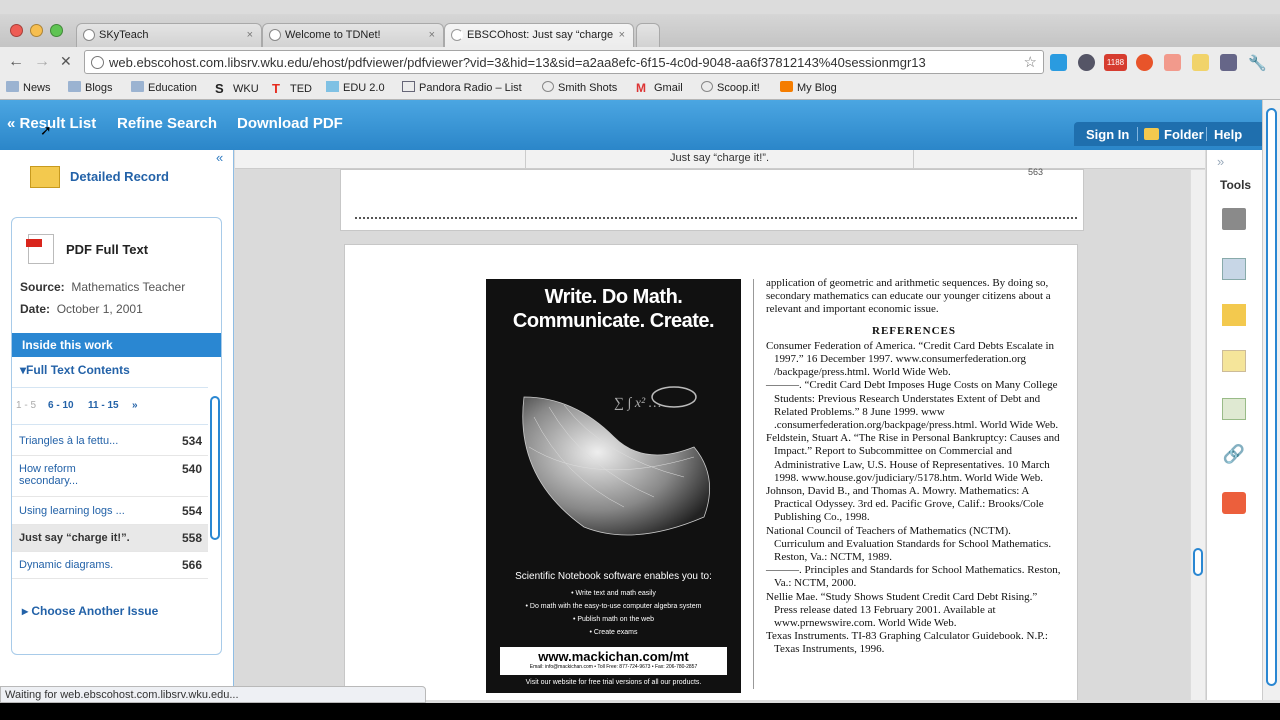  Describe the element at coordinates (116, 345) in the screenshot. I see `inside-this-work-header: Inside this work` at that location.